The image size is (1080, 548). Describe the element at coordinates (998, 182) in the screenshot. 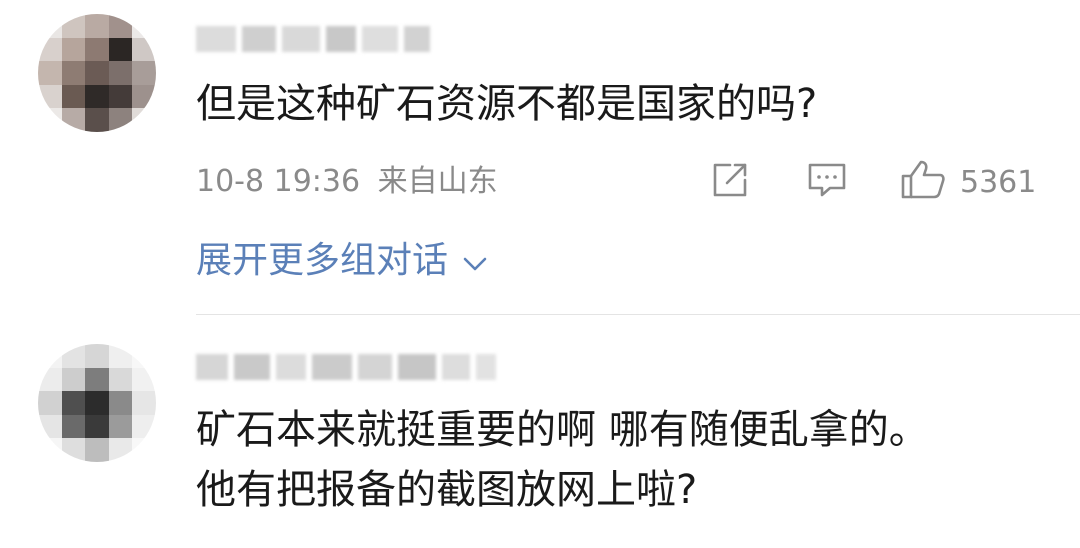

I see `like-count: 5361` at that location.